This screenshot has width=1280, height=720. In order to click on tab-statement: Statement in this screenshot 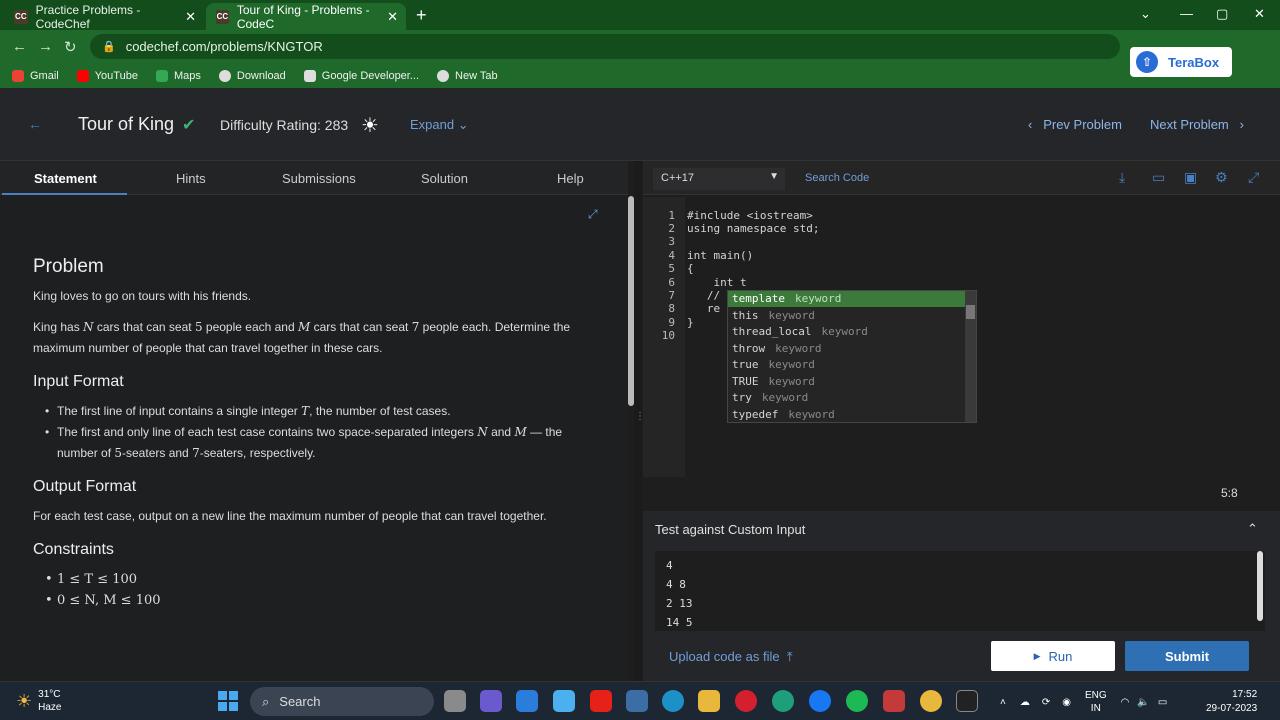, I will do `click(65, 178)`.